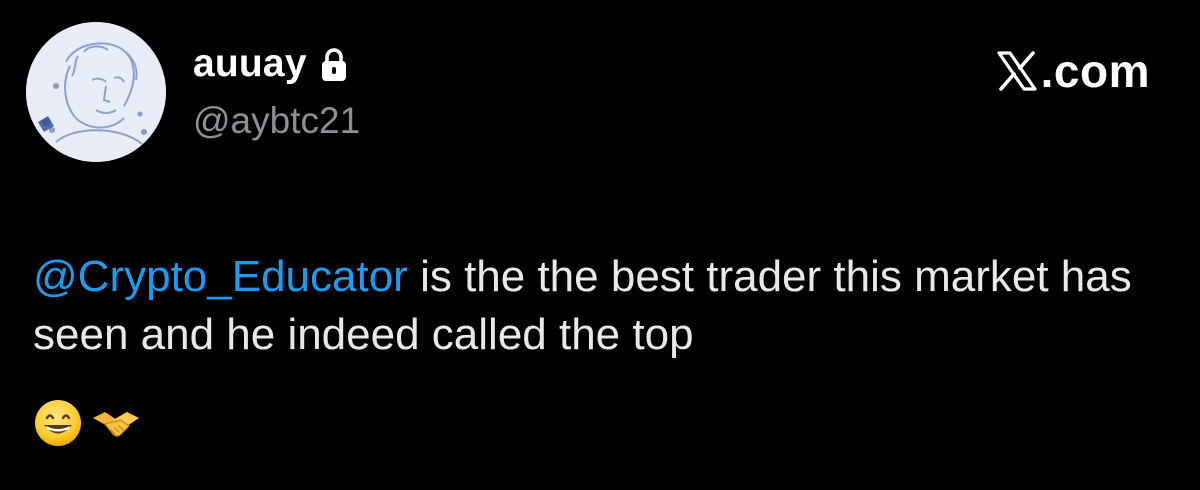 The image size is (1200, 490). I want to click on brand-watermark: .com, so click(1072, 71).